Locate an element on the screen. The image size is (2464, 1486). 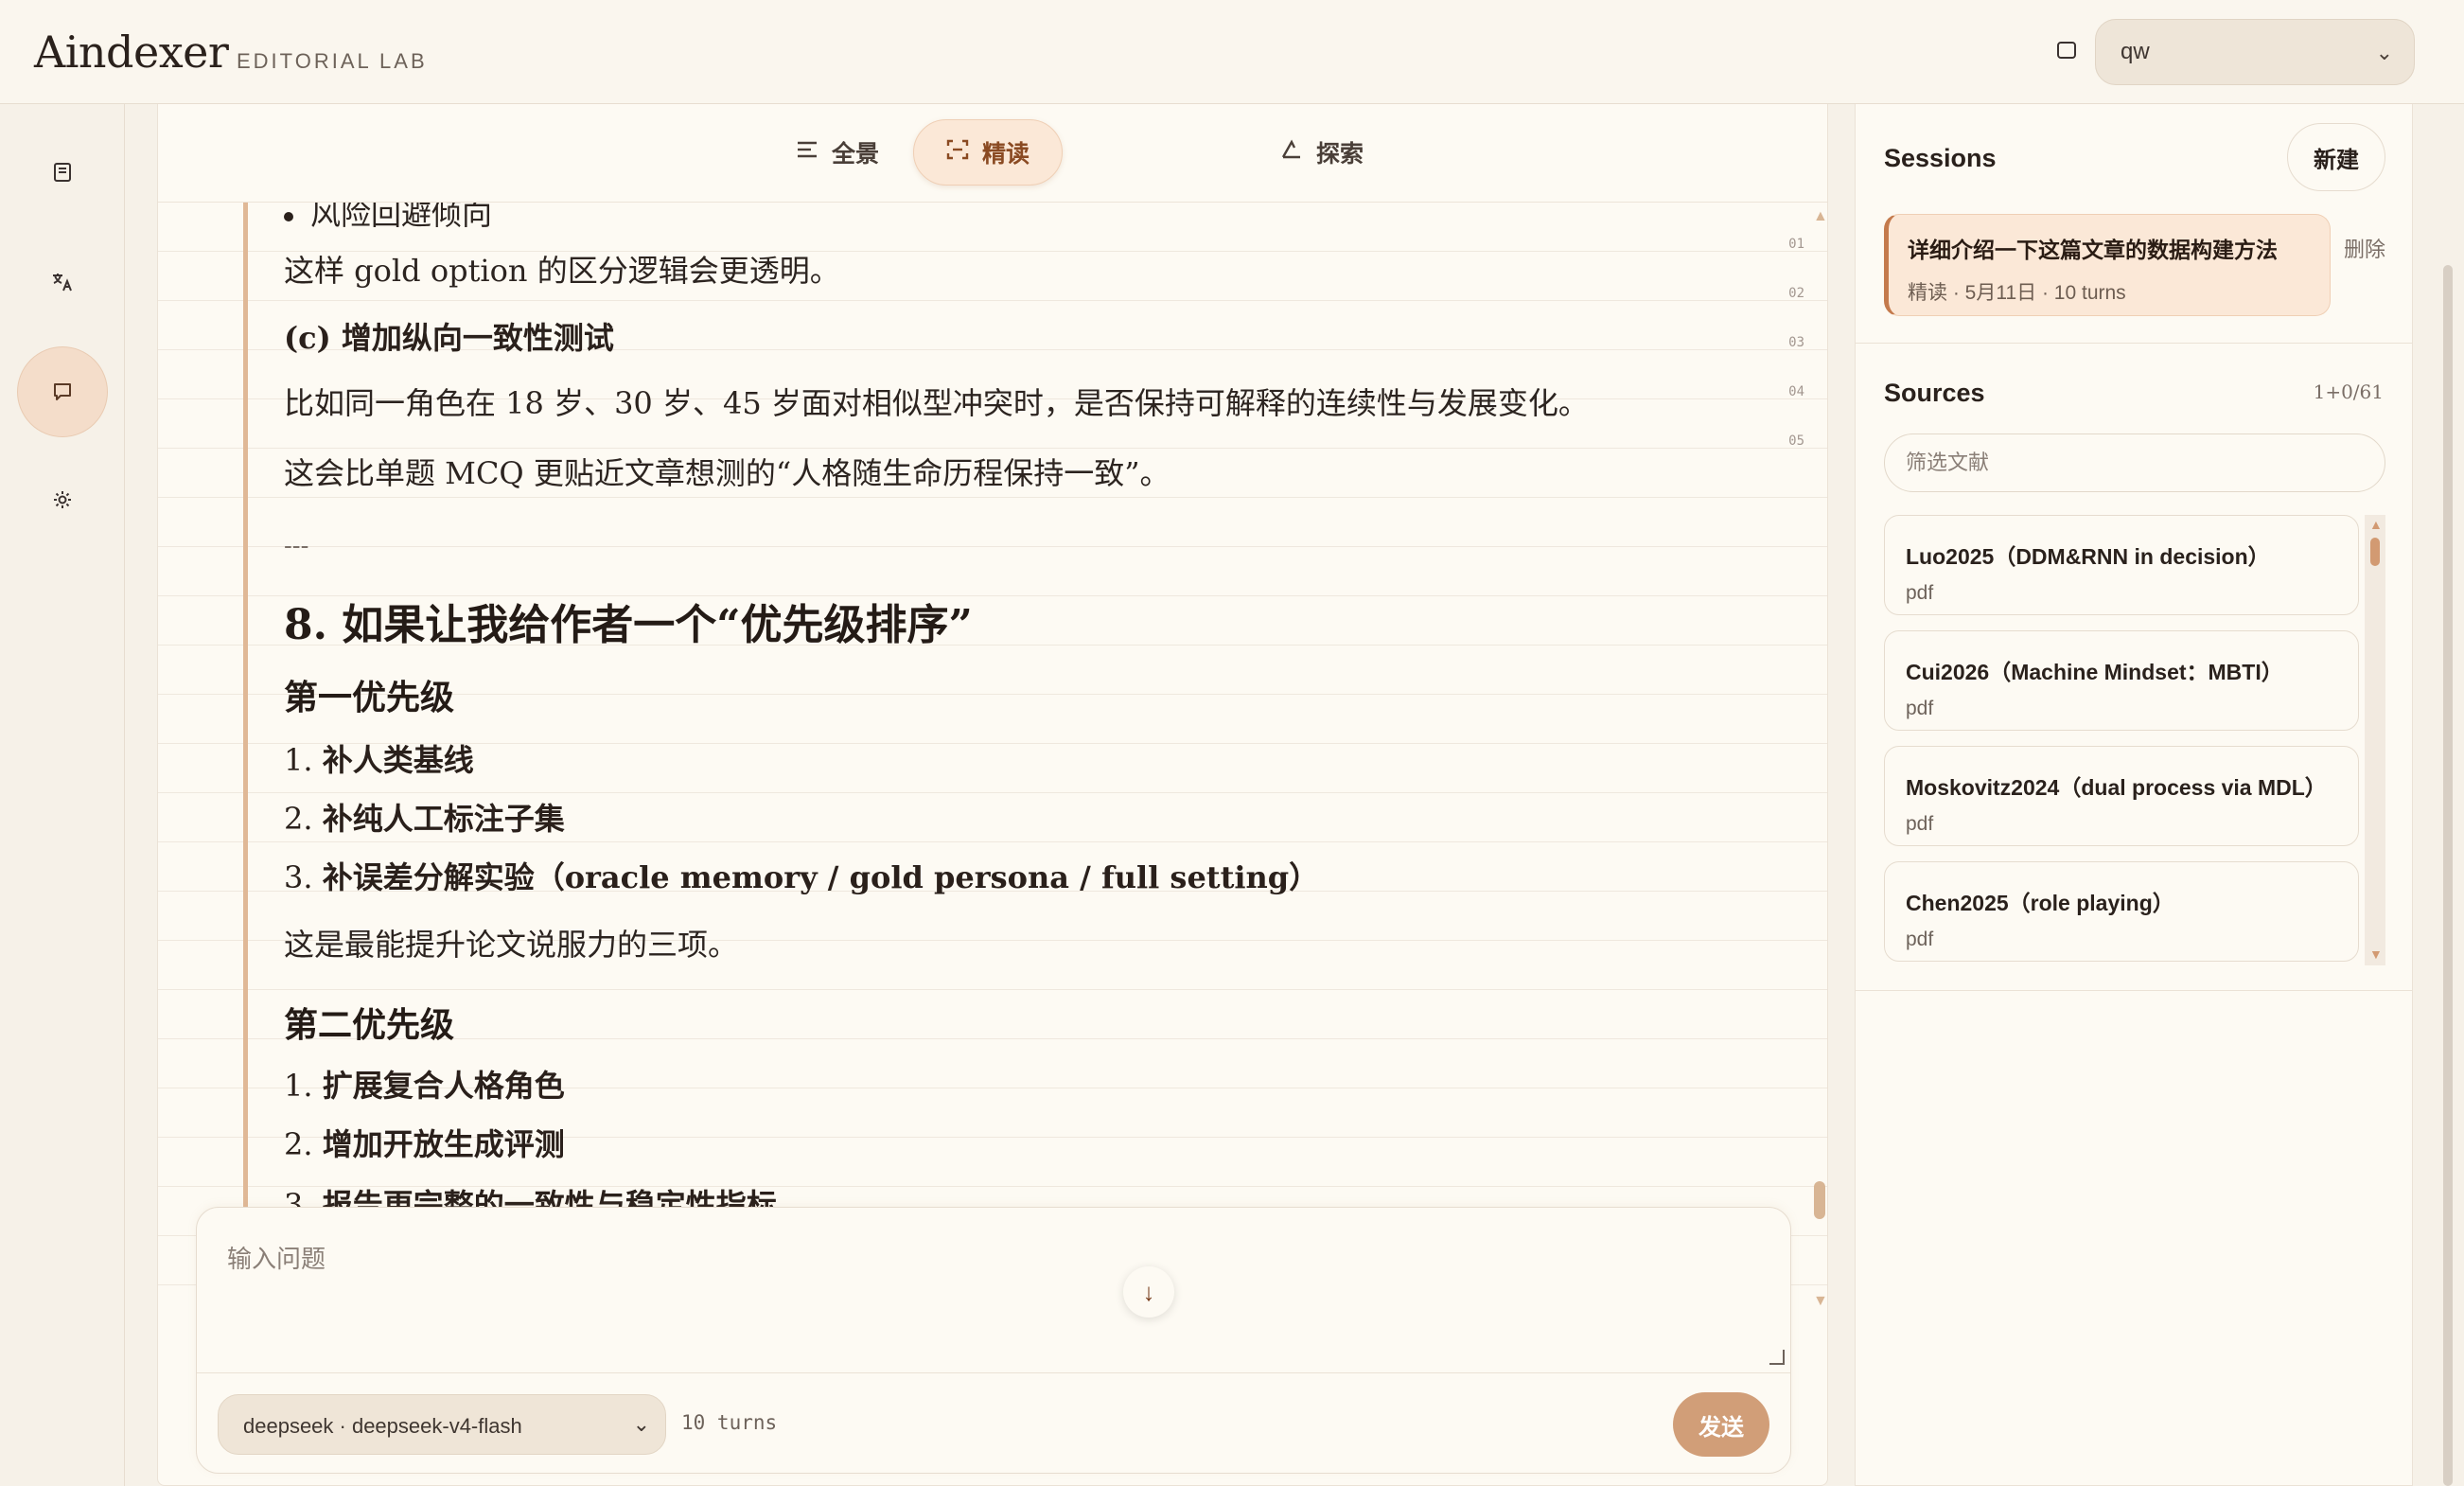
arrow-down-icon: ↓ is located at coordinates (1149, 1292).